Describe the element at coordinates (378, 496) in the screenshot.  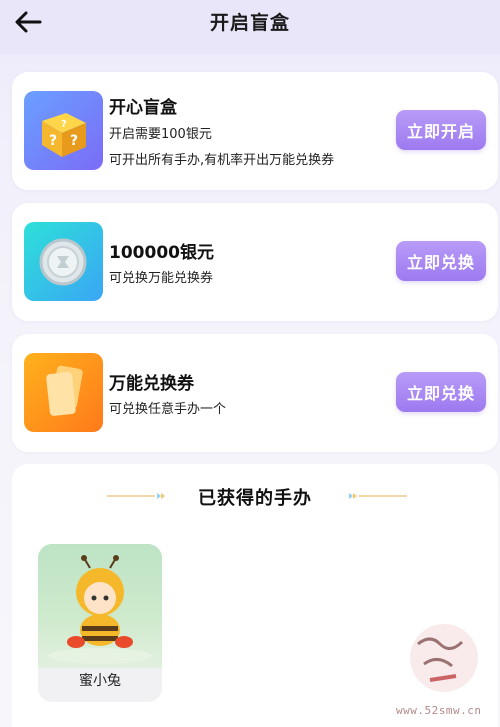
I see `decoration-line-icon` at that location.